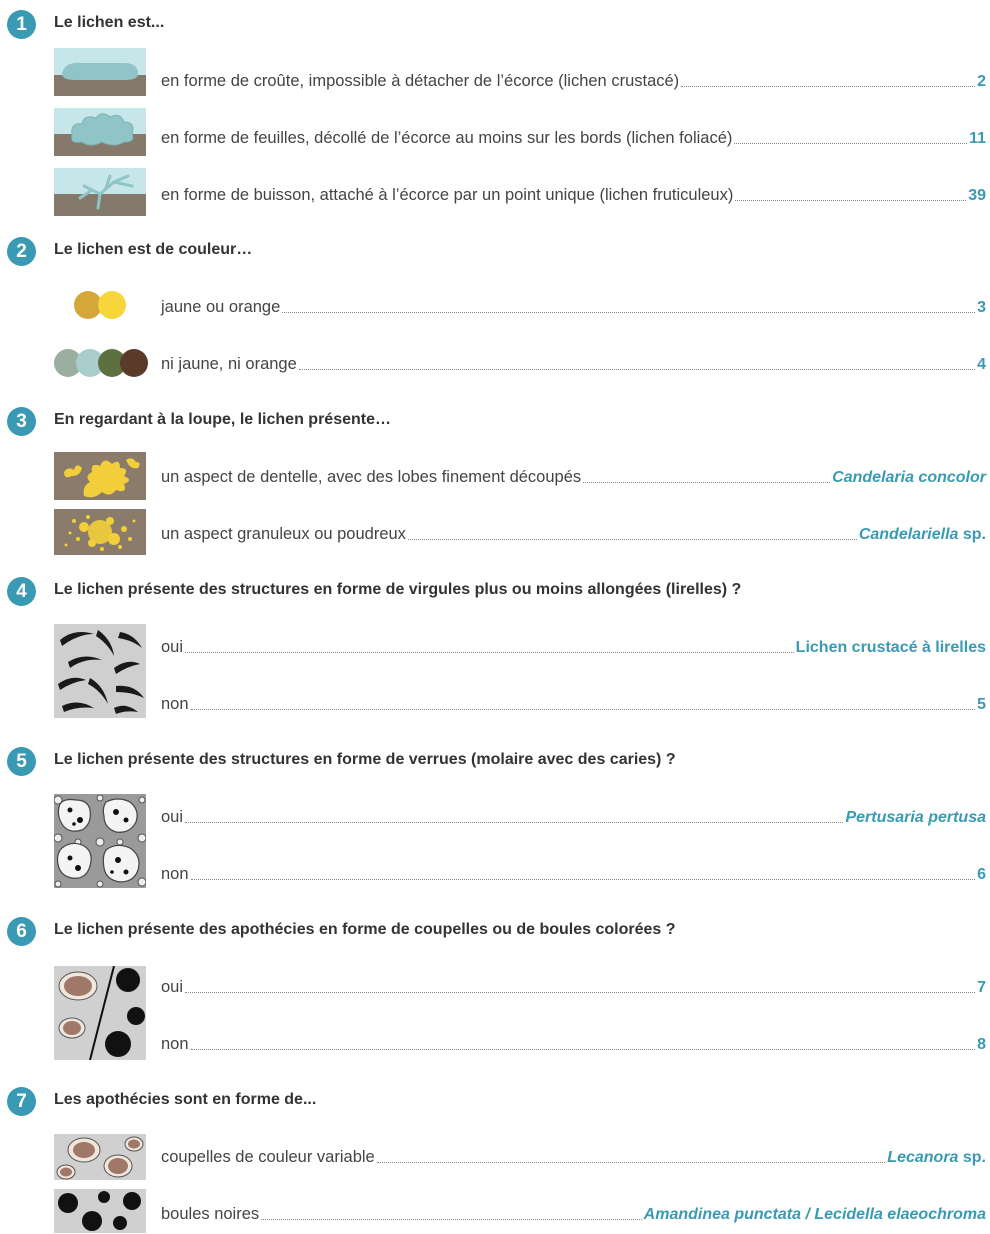  What do you see at coordinates (21, 931) in the screenshot?
I see `step-number-badge: 6` at bounding box center [21, 931].